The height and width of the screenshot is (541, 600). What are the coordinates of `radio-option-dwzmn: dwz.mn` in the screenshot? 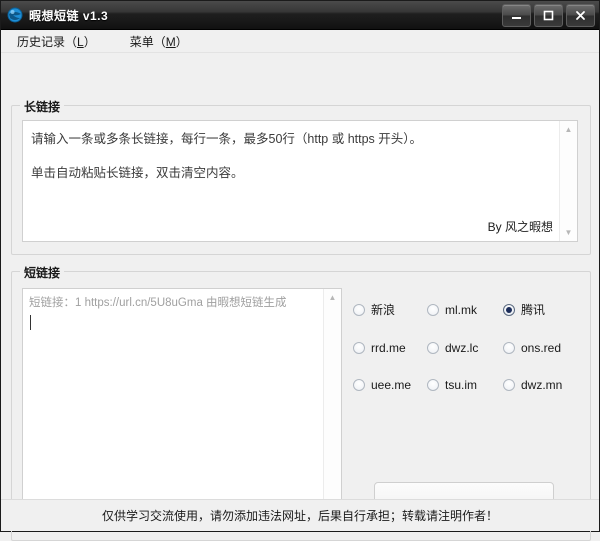 It's located at (546, 385).